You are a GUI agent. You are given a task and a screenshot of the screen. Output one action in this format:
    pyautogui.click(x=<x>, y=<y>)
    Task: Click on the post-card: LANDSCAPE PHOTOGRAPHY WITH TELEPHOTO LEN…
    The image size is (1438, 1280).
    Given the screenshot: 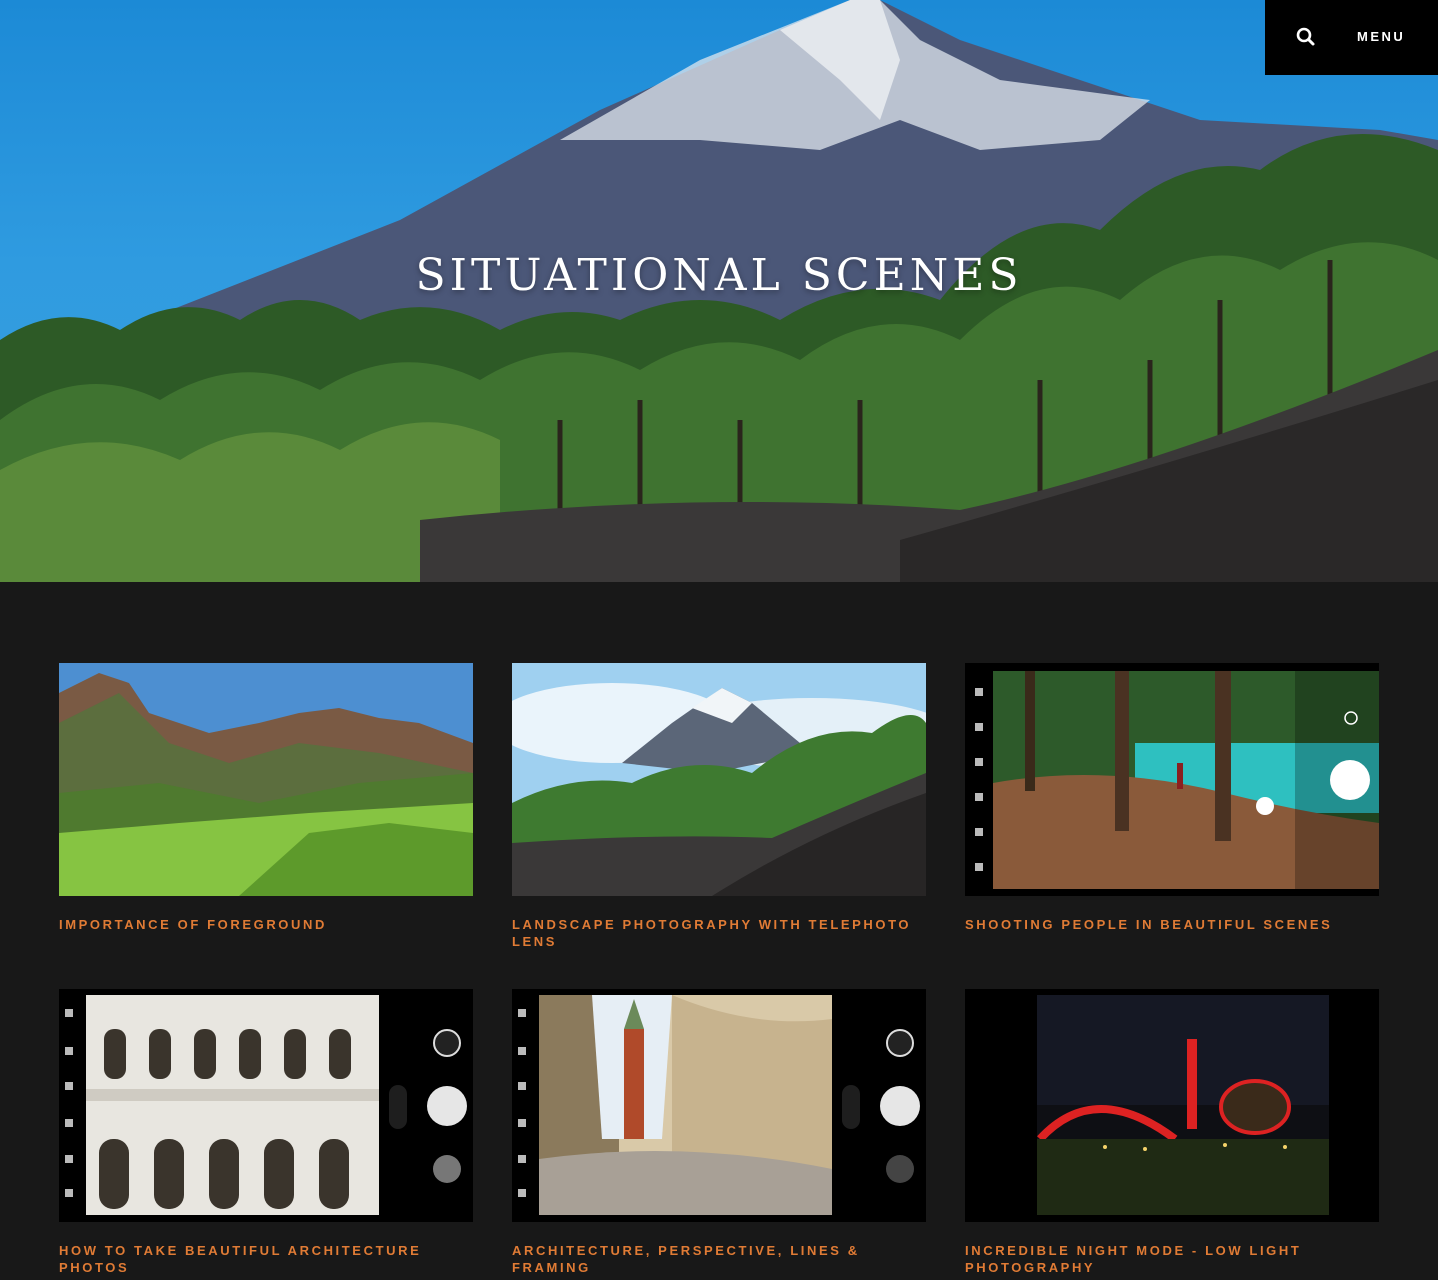 What is the action you would take?
    pyautogui.click(x=719, y=806)
    